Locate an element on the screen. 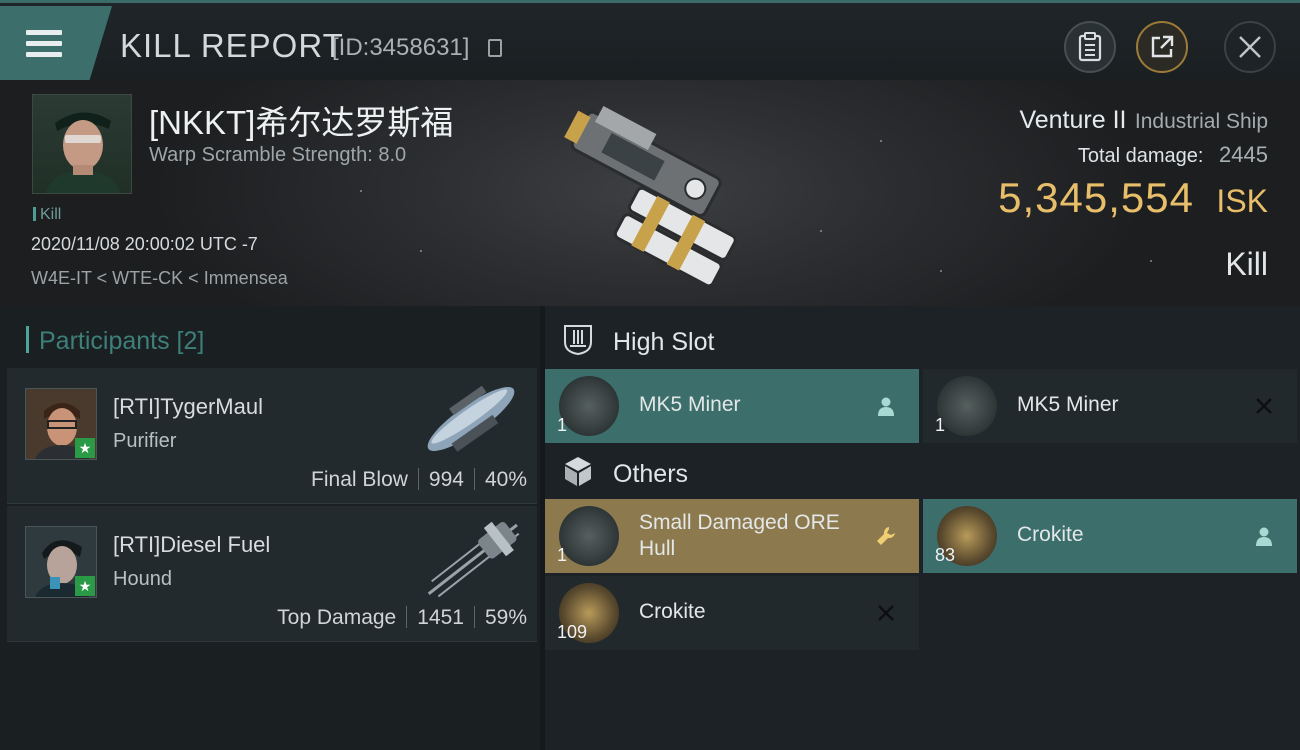 Image resolution: width=1300 pixels, height=750 pixels. close-icon is located at coordinates (1250, 47).